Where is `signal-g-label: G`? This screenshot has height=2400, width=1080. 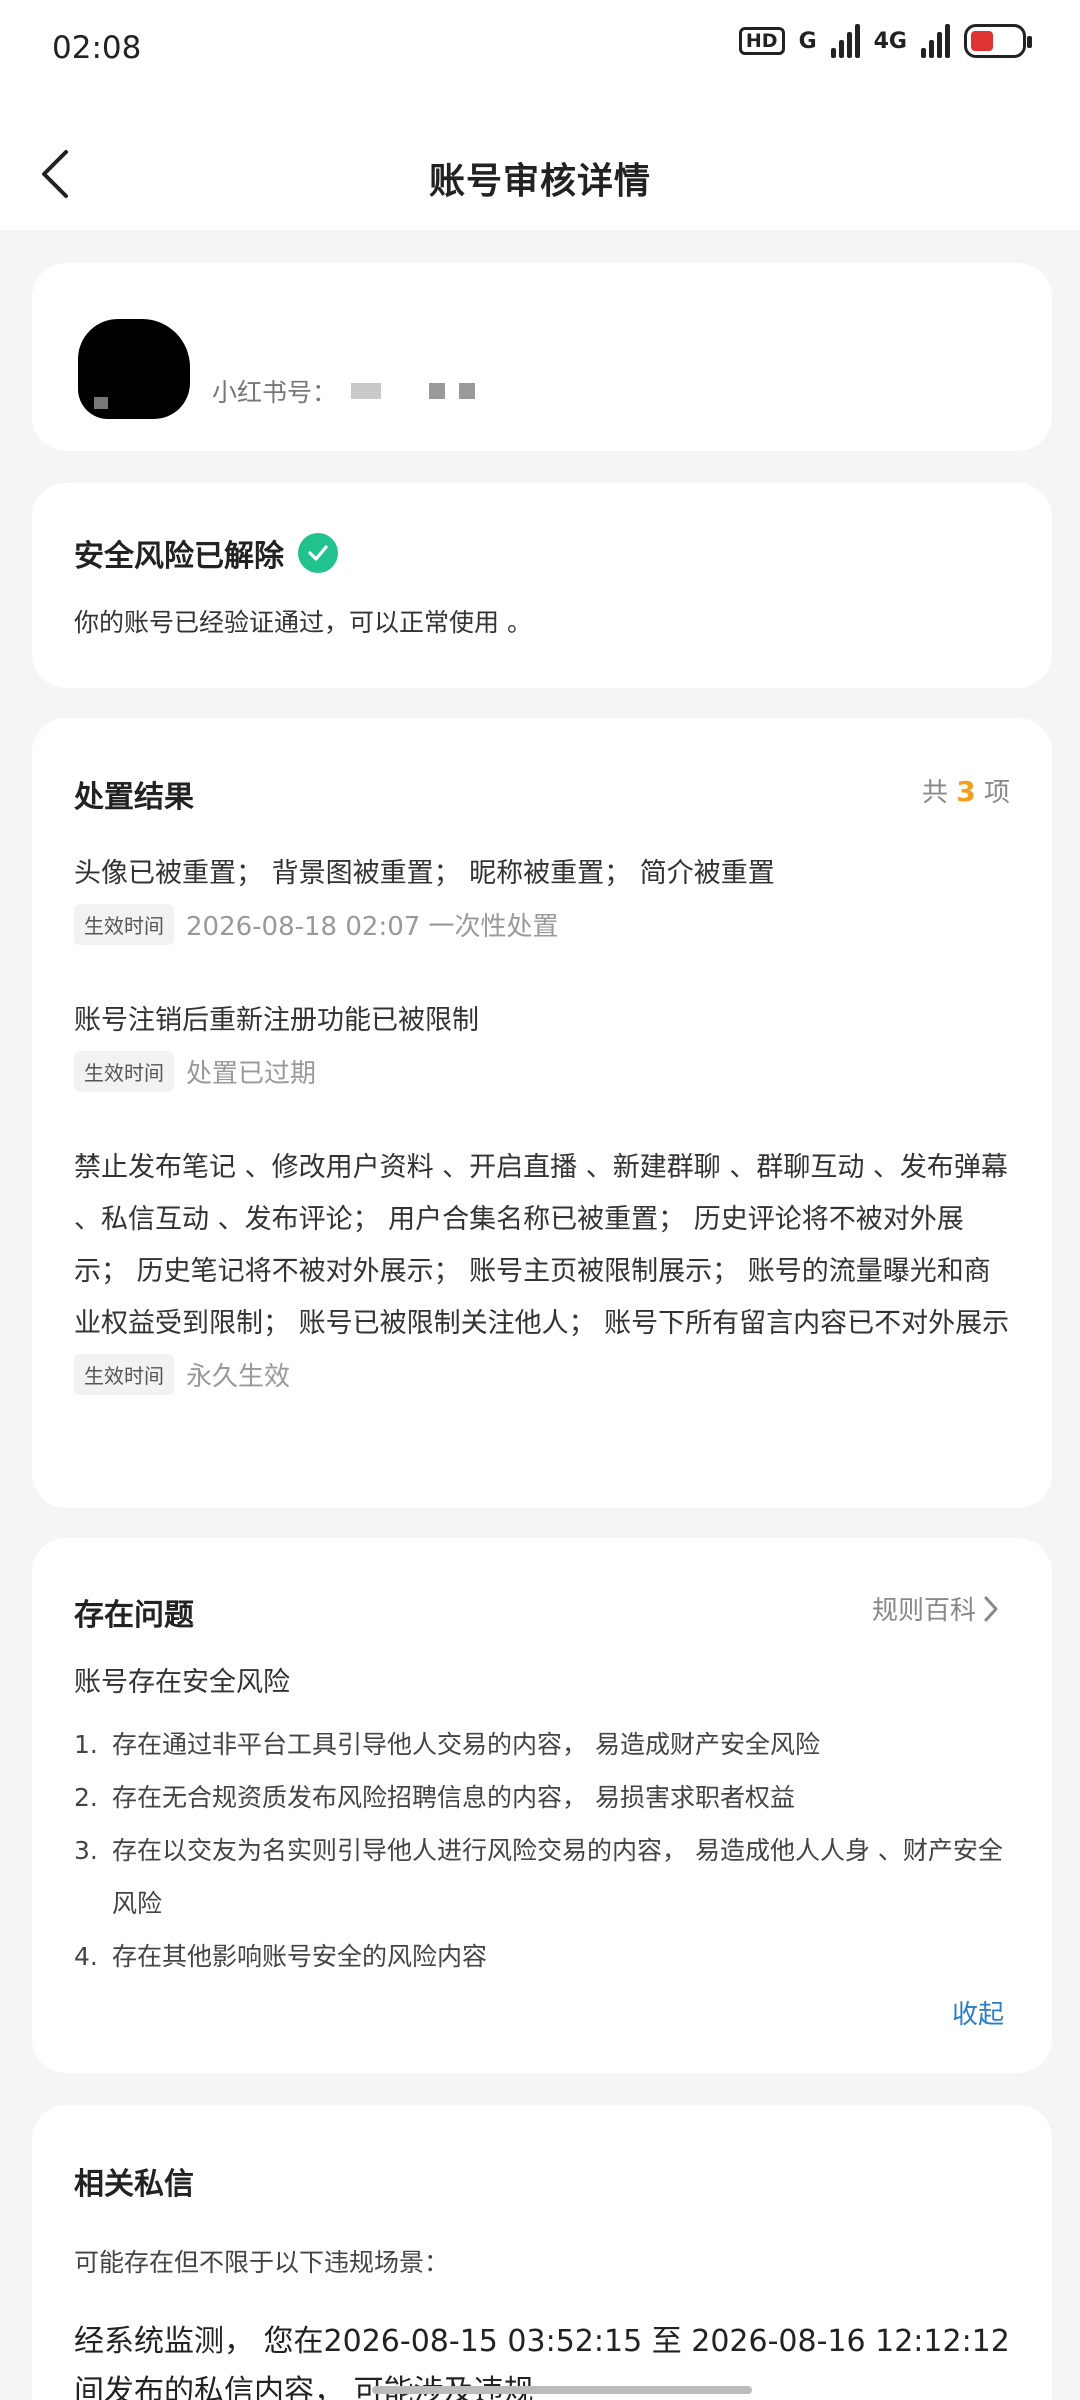 signal-g-label: G is located at coordinates (807, 41).